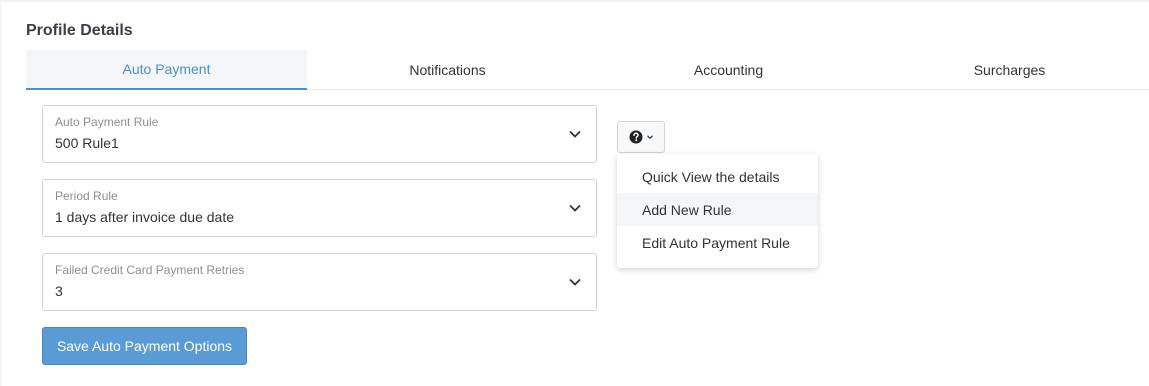  Describe the element at coordinates (717, 176) in the screenshot. I see `menu-item-quick-view: Quick View the details` at that location.